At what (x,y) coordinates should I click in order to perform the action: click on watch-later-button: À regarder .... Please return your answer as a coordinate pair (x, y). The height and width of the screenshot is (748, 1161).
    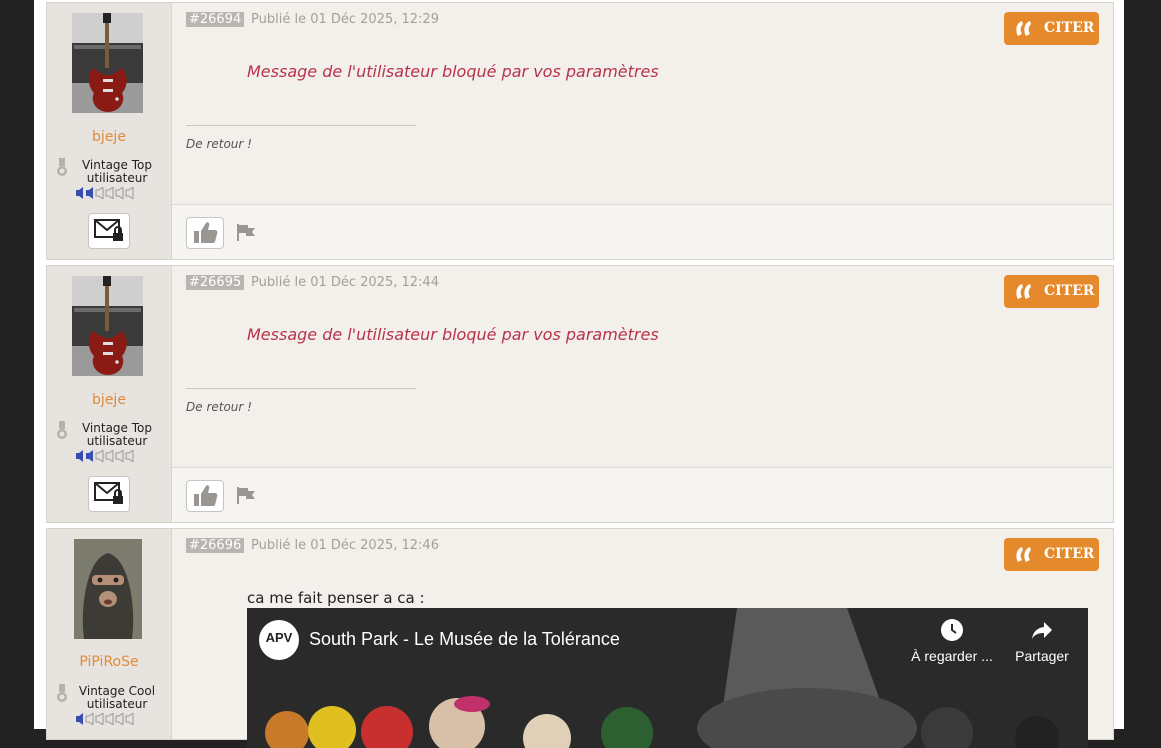
    Looking at the image, I should click on (952, 641).